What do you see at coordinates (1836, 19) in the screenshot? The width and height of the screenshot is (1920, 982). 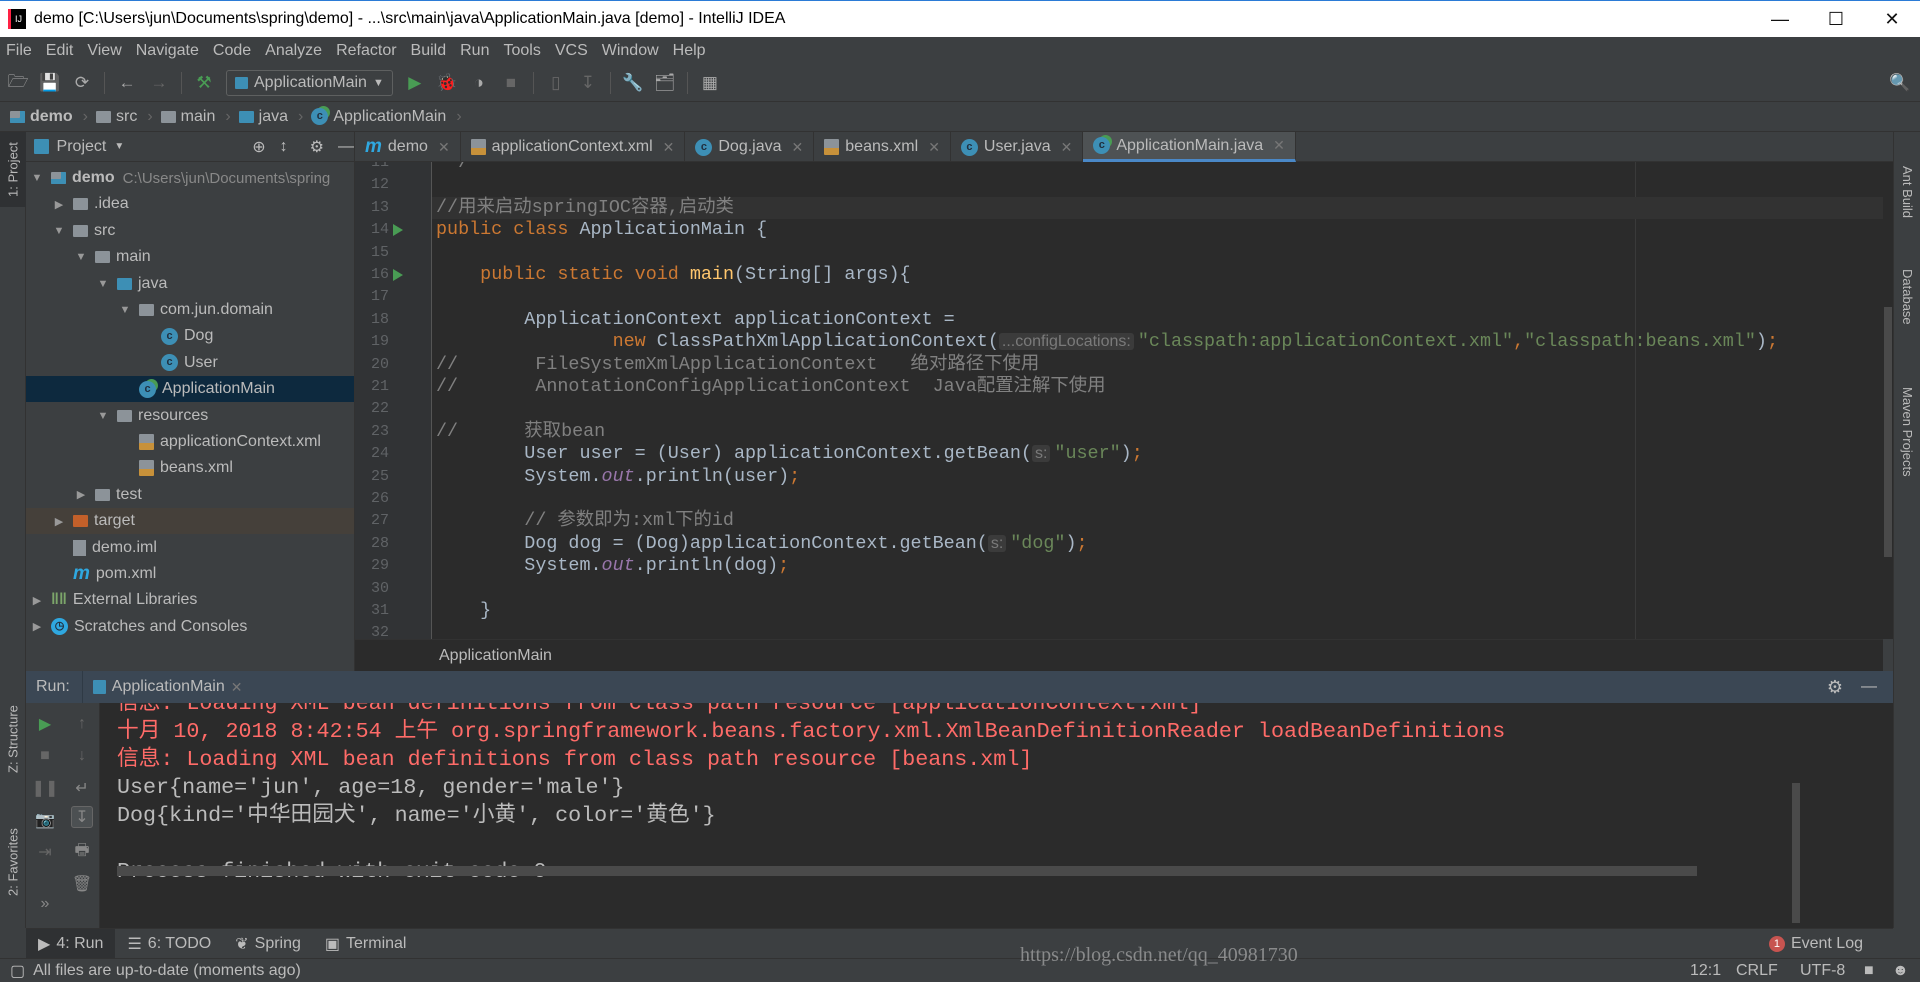 I see `maximize-button: ☐` at bounding box center [1836, 19].